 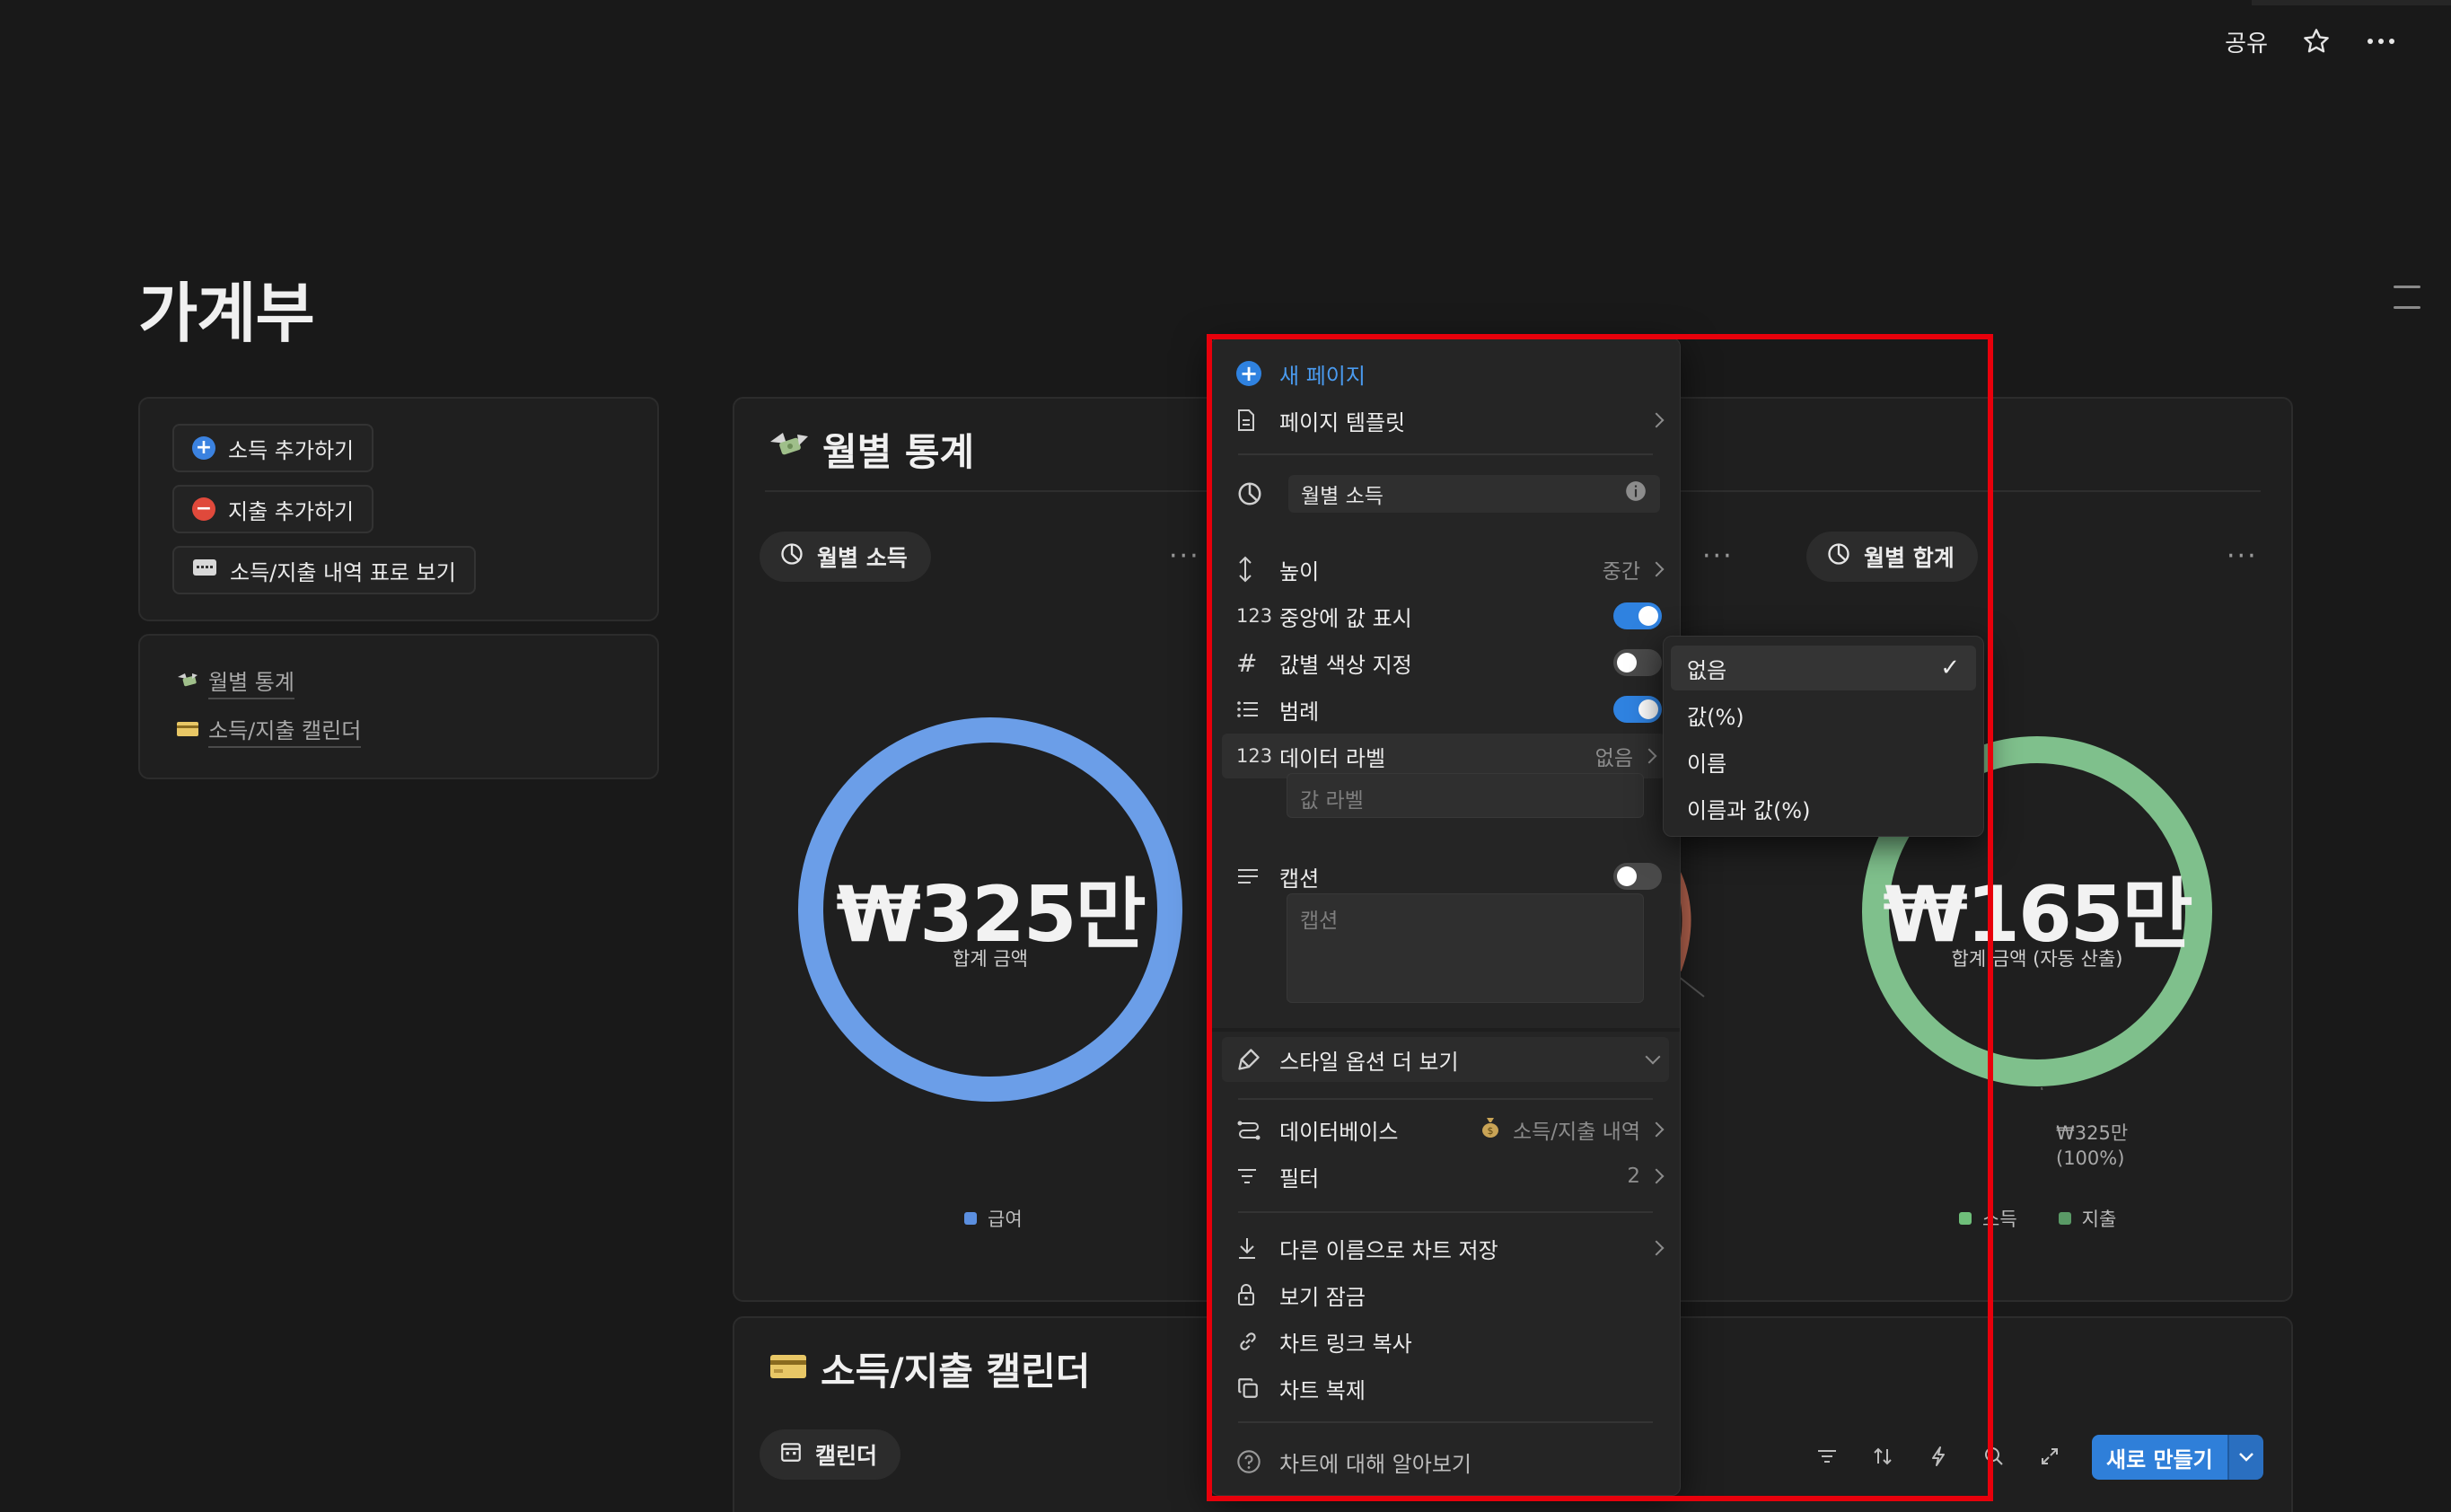 What do you see at coordinates (291, 511) in the screenshot?
I see `add-expense-label: 지출 추가하기` at bounding box center [291, 511].